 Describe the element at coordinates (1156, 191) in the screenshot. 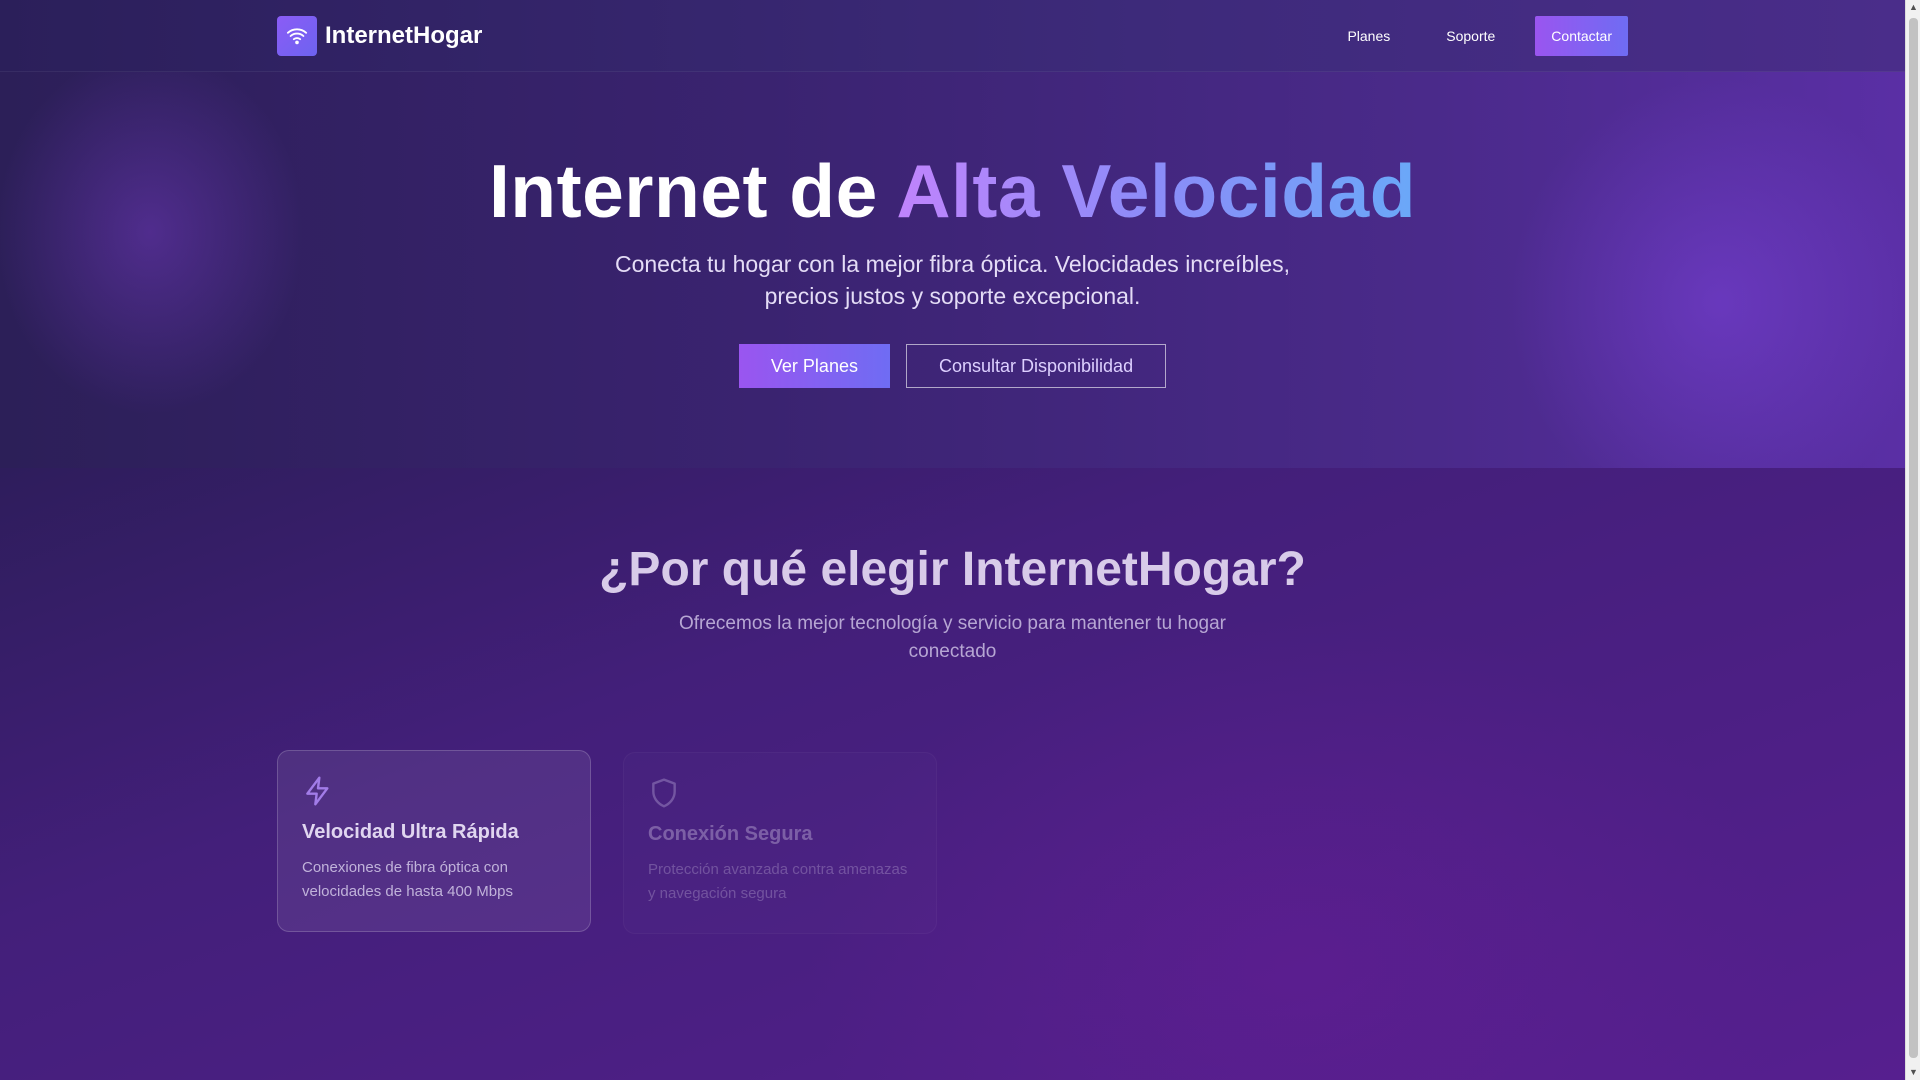

I see `hero-title-accent: Alta Velocidad` at that location.